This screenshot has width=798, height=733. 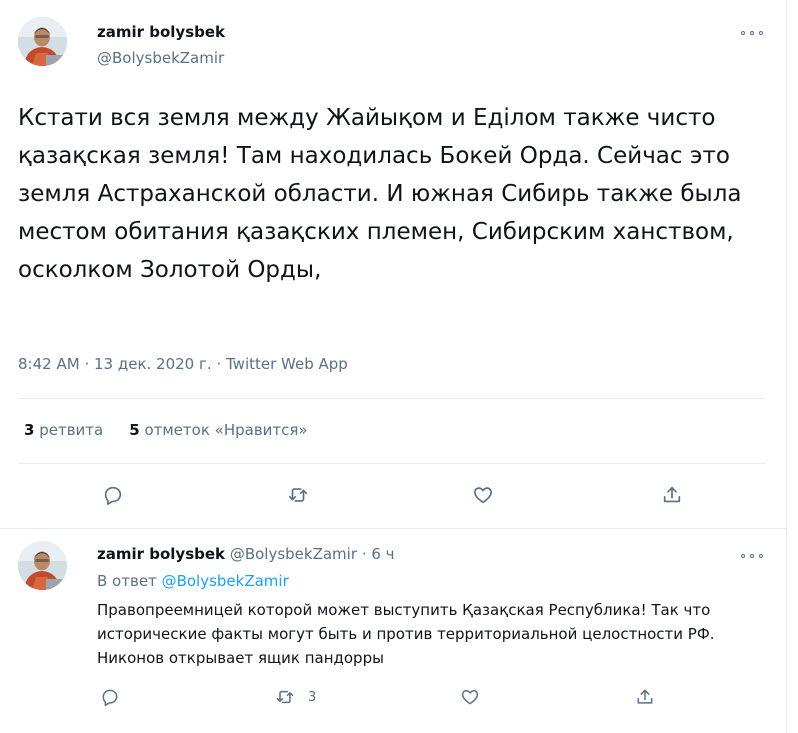 I want to click on reply-like-button, so click(x=470, y=697).